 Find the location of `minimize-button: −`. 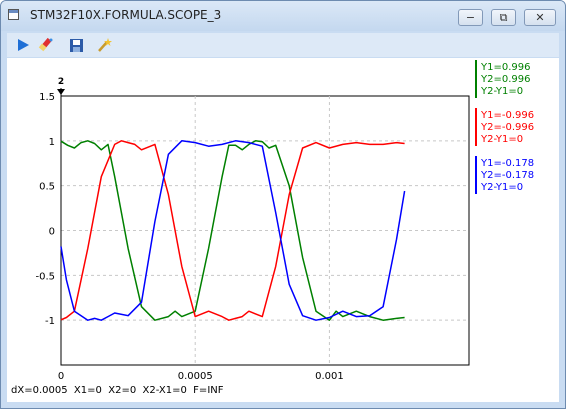

minimize-button: − is located at coordinates (470, 17).